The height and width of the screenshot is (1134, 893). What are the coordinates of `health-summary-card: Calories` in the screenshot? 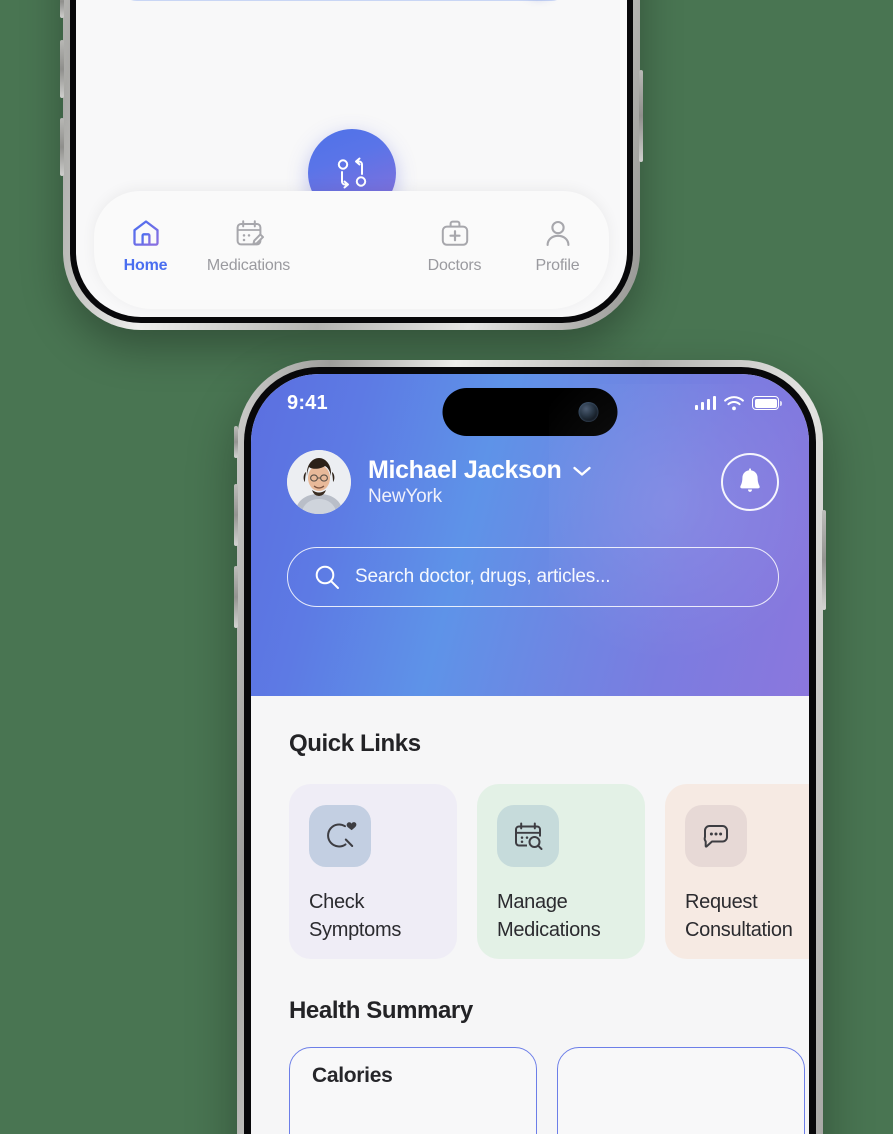 It's located at (413, 1090).